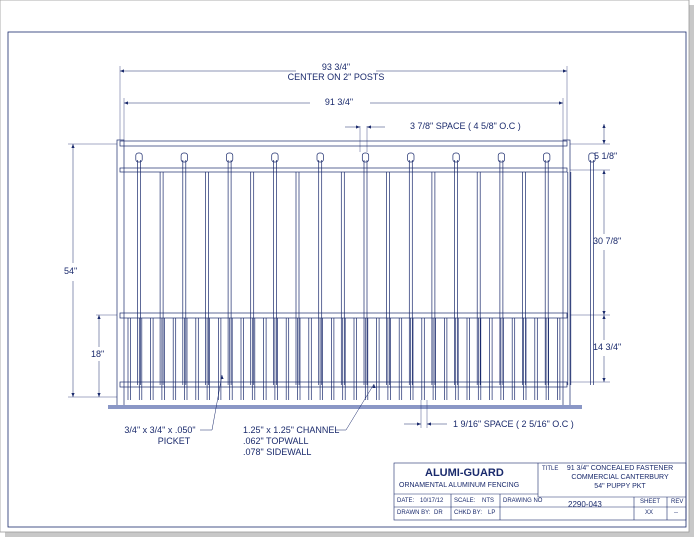 The width and height of the screenshot is (700, 550). Describe the element at coordinates (513, 424) in the screenshot. I see `bottom-spacing-dimension: 1 9/16" SPACE ( 2 5/16" O.C )` at that location.